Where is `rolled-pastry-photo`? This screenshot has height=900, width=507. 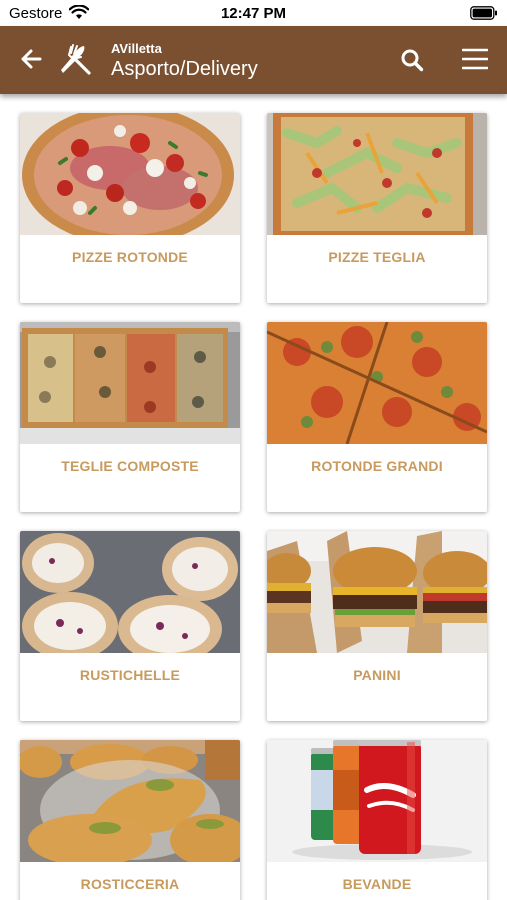 rolled-pastry-photo is located at coordinates (130, 592).